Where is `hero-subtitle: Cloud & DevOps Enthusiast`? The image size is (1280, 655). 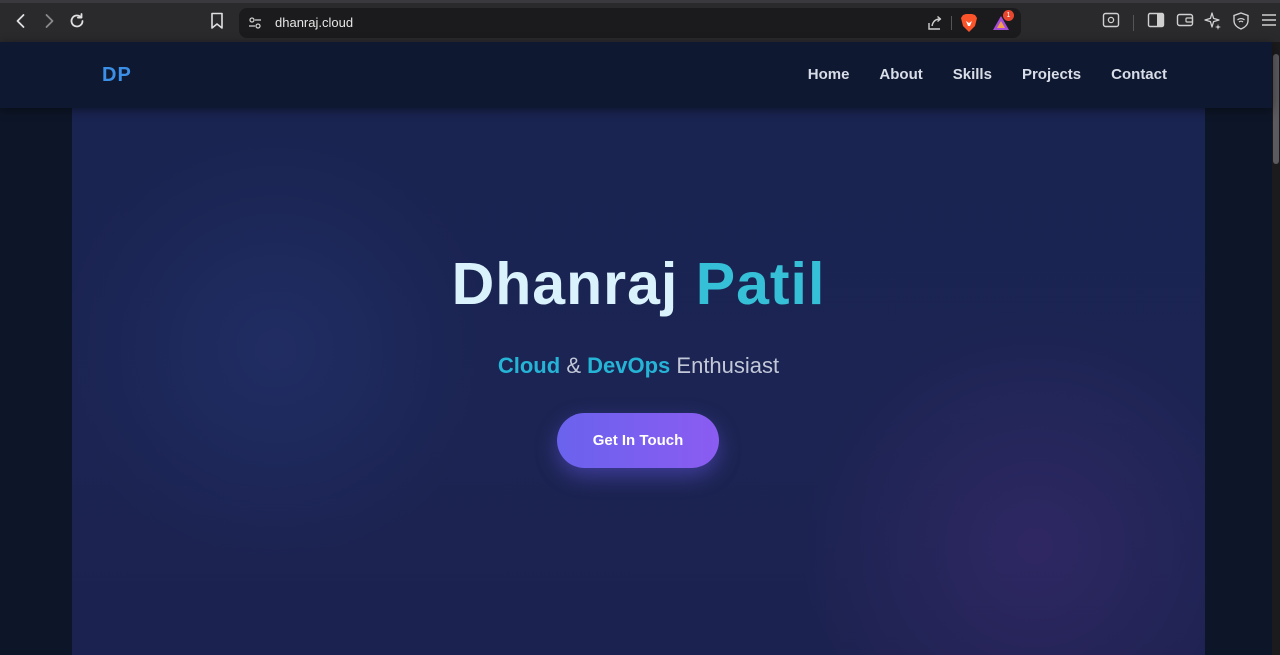
hero-subtitle: Cloud & DevOps Enthusiast is located at coordinates (638, 366).